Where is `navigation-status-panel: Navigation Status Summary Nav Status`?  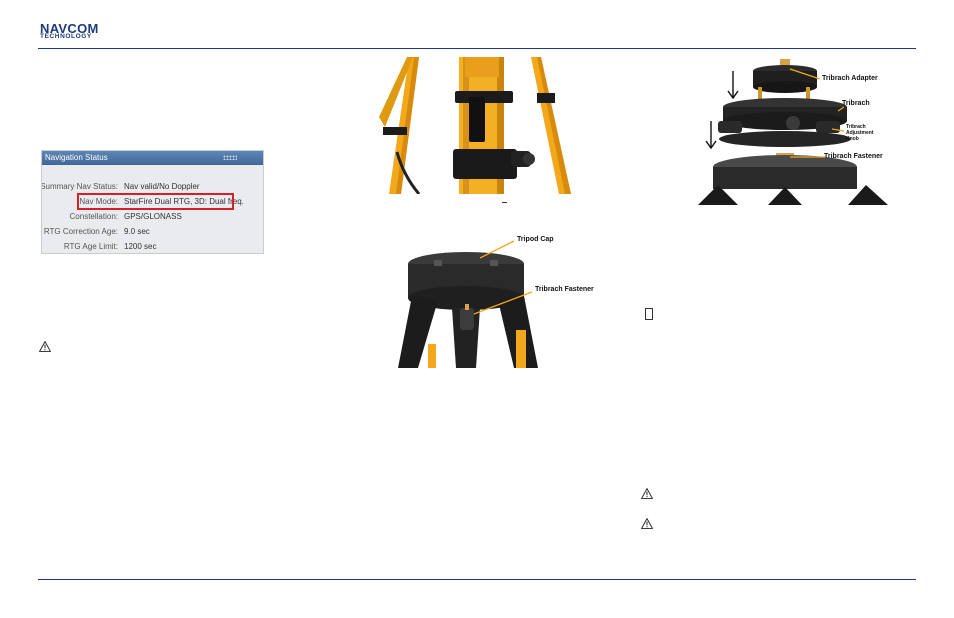 navigation-status-panel: Navigation Status Summary Nav Status is located at coordinates (152, 202).